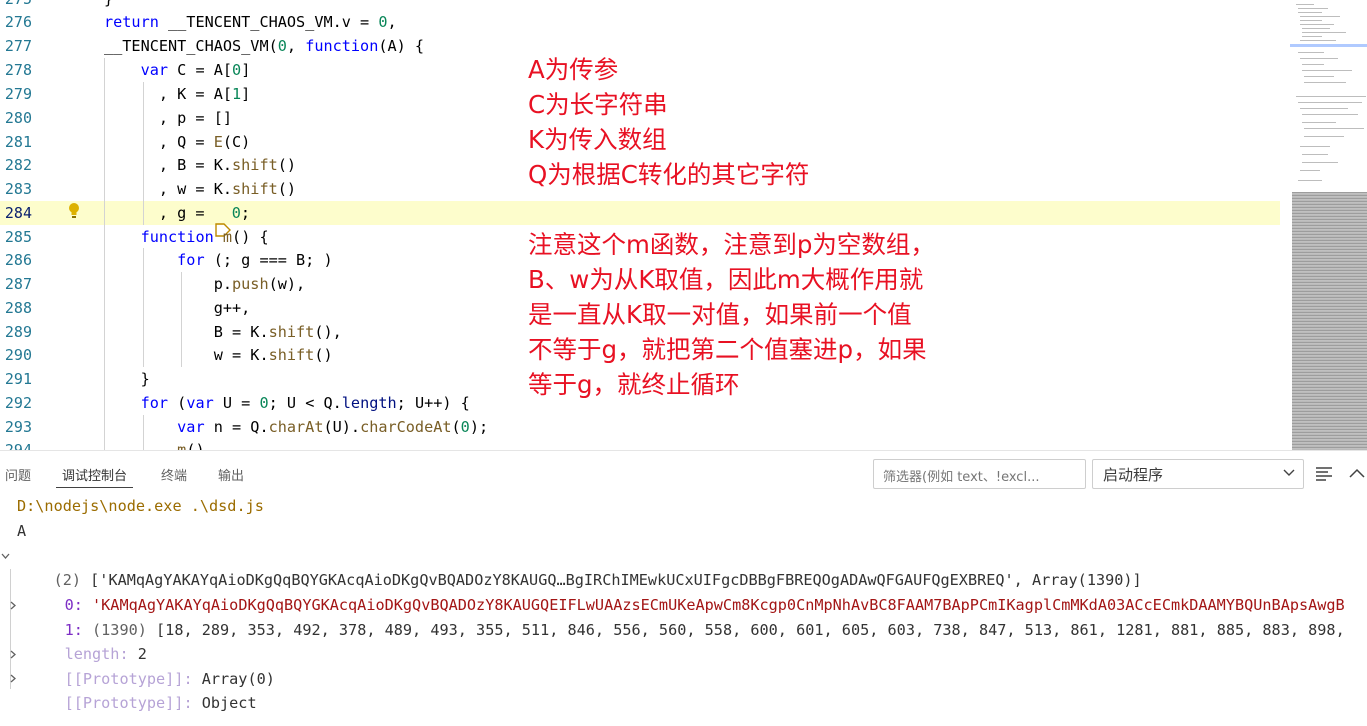 The width and height of the screenshot is (1367, 726). Describe the element at coordinates (200, 189) in the screenshot. I see `code-text: , w = K.shift()` at that location.